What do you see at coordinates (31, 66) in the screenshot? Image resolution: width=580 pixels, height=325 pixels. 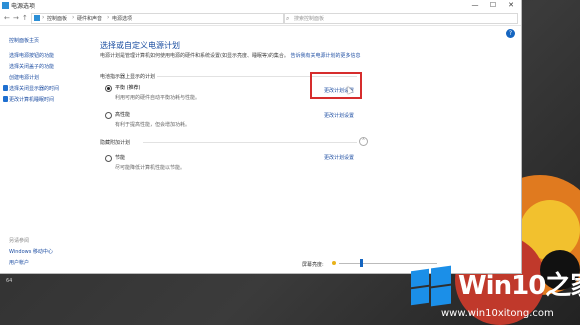 I see `sidebar-item-lid: 选择关闭盖子的功能` at bounding box center [31, 66].